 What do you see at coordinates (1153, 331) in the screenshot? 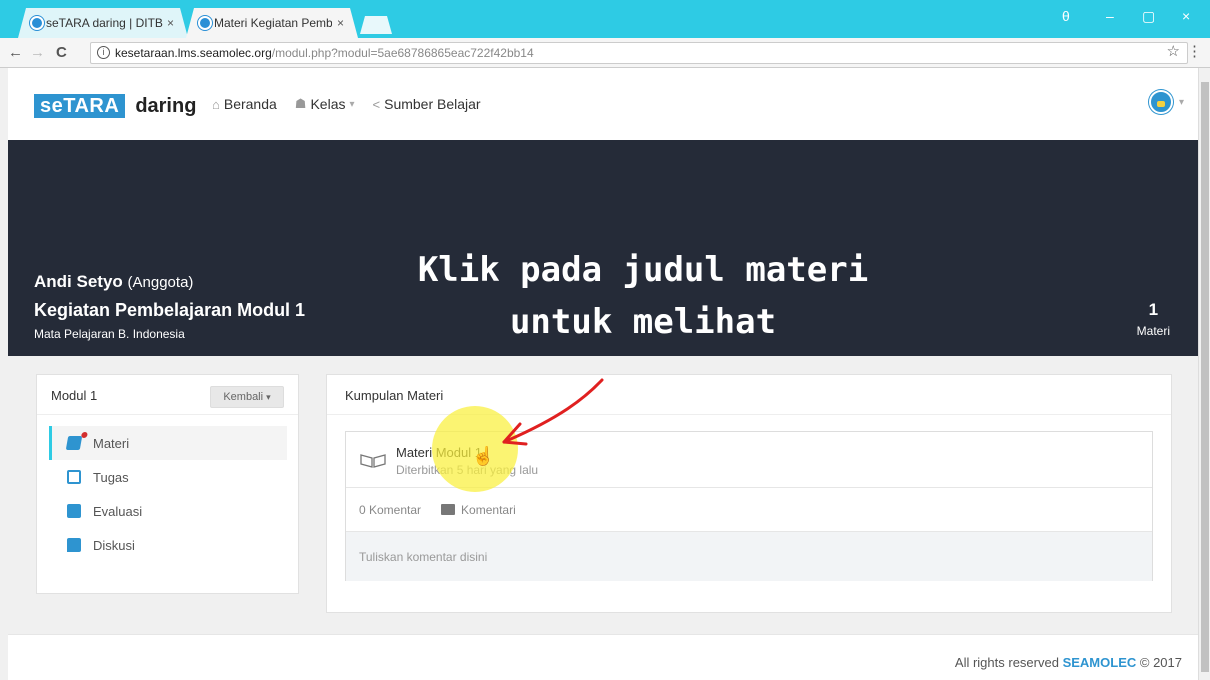
I see `count-label: Materi` at bounding box center [1153, 331].